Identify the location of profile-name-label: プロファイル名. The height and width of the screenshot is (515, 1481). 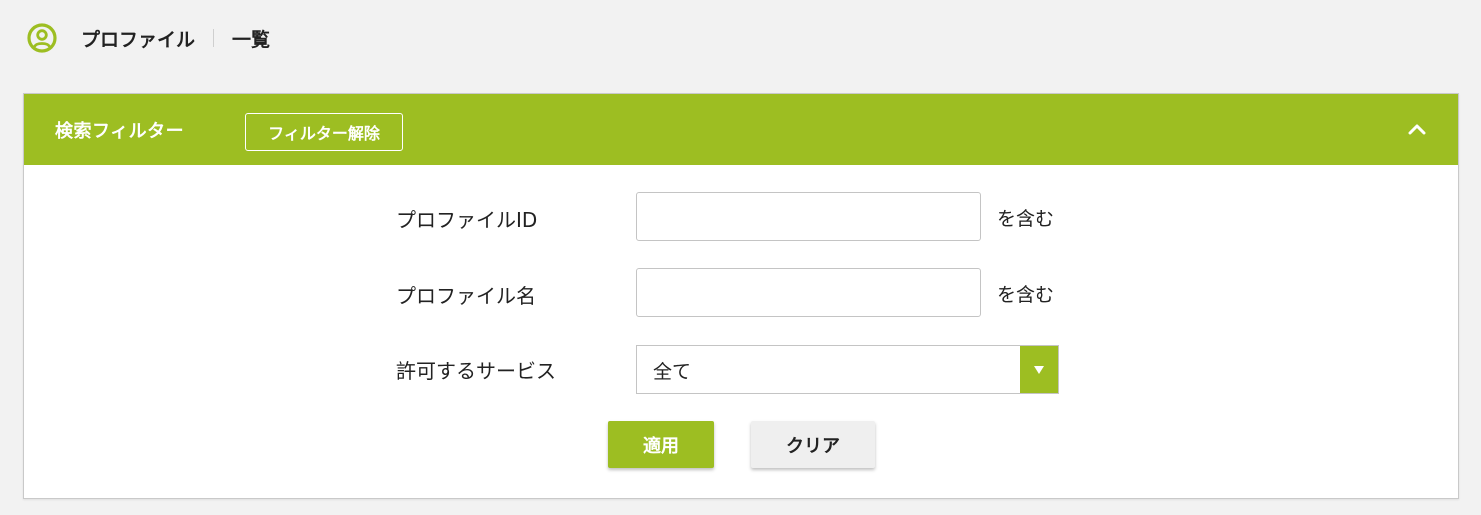
(466, 296).